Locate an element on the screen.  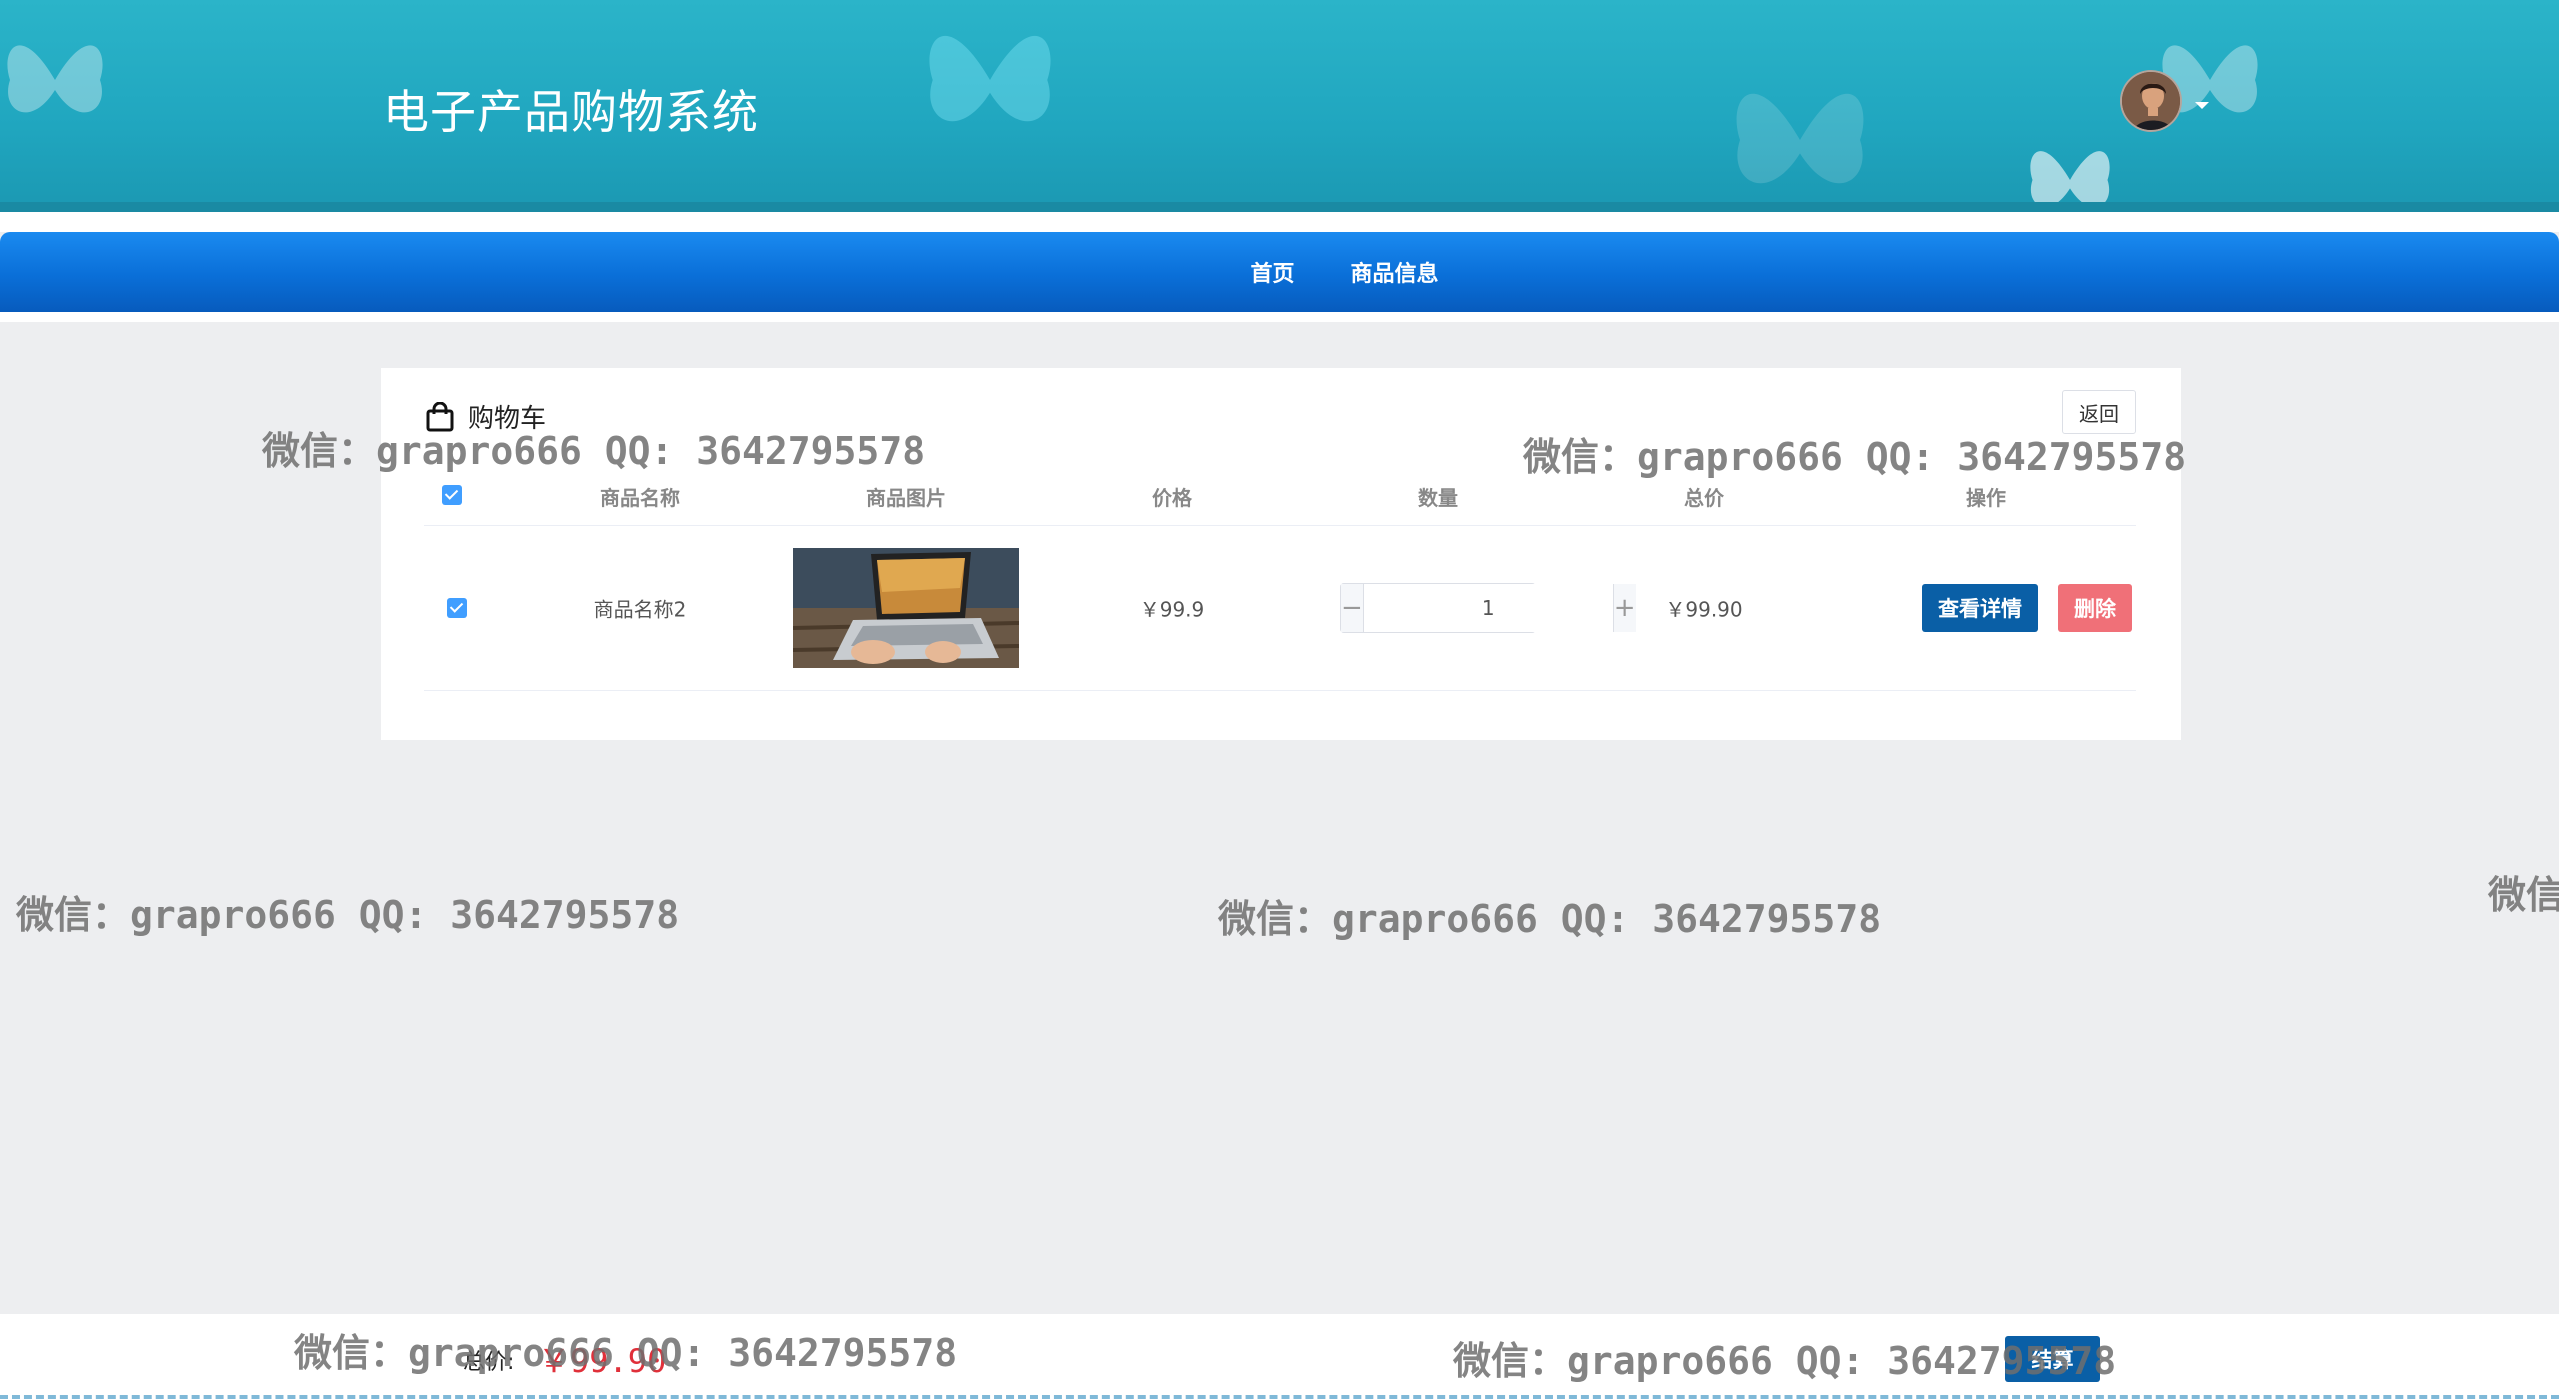
select-all-checkbox is located at coordinates (452, 495).